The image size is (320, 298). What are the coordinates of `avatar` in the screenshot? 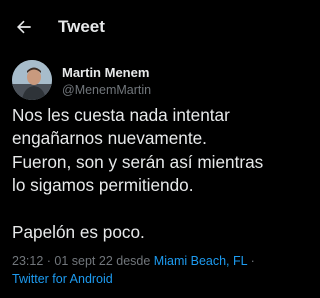 It's located at (32, 80).